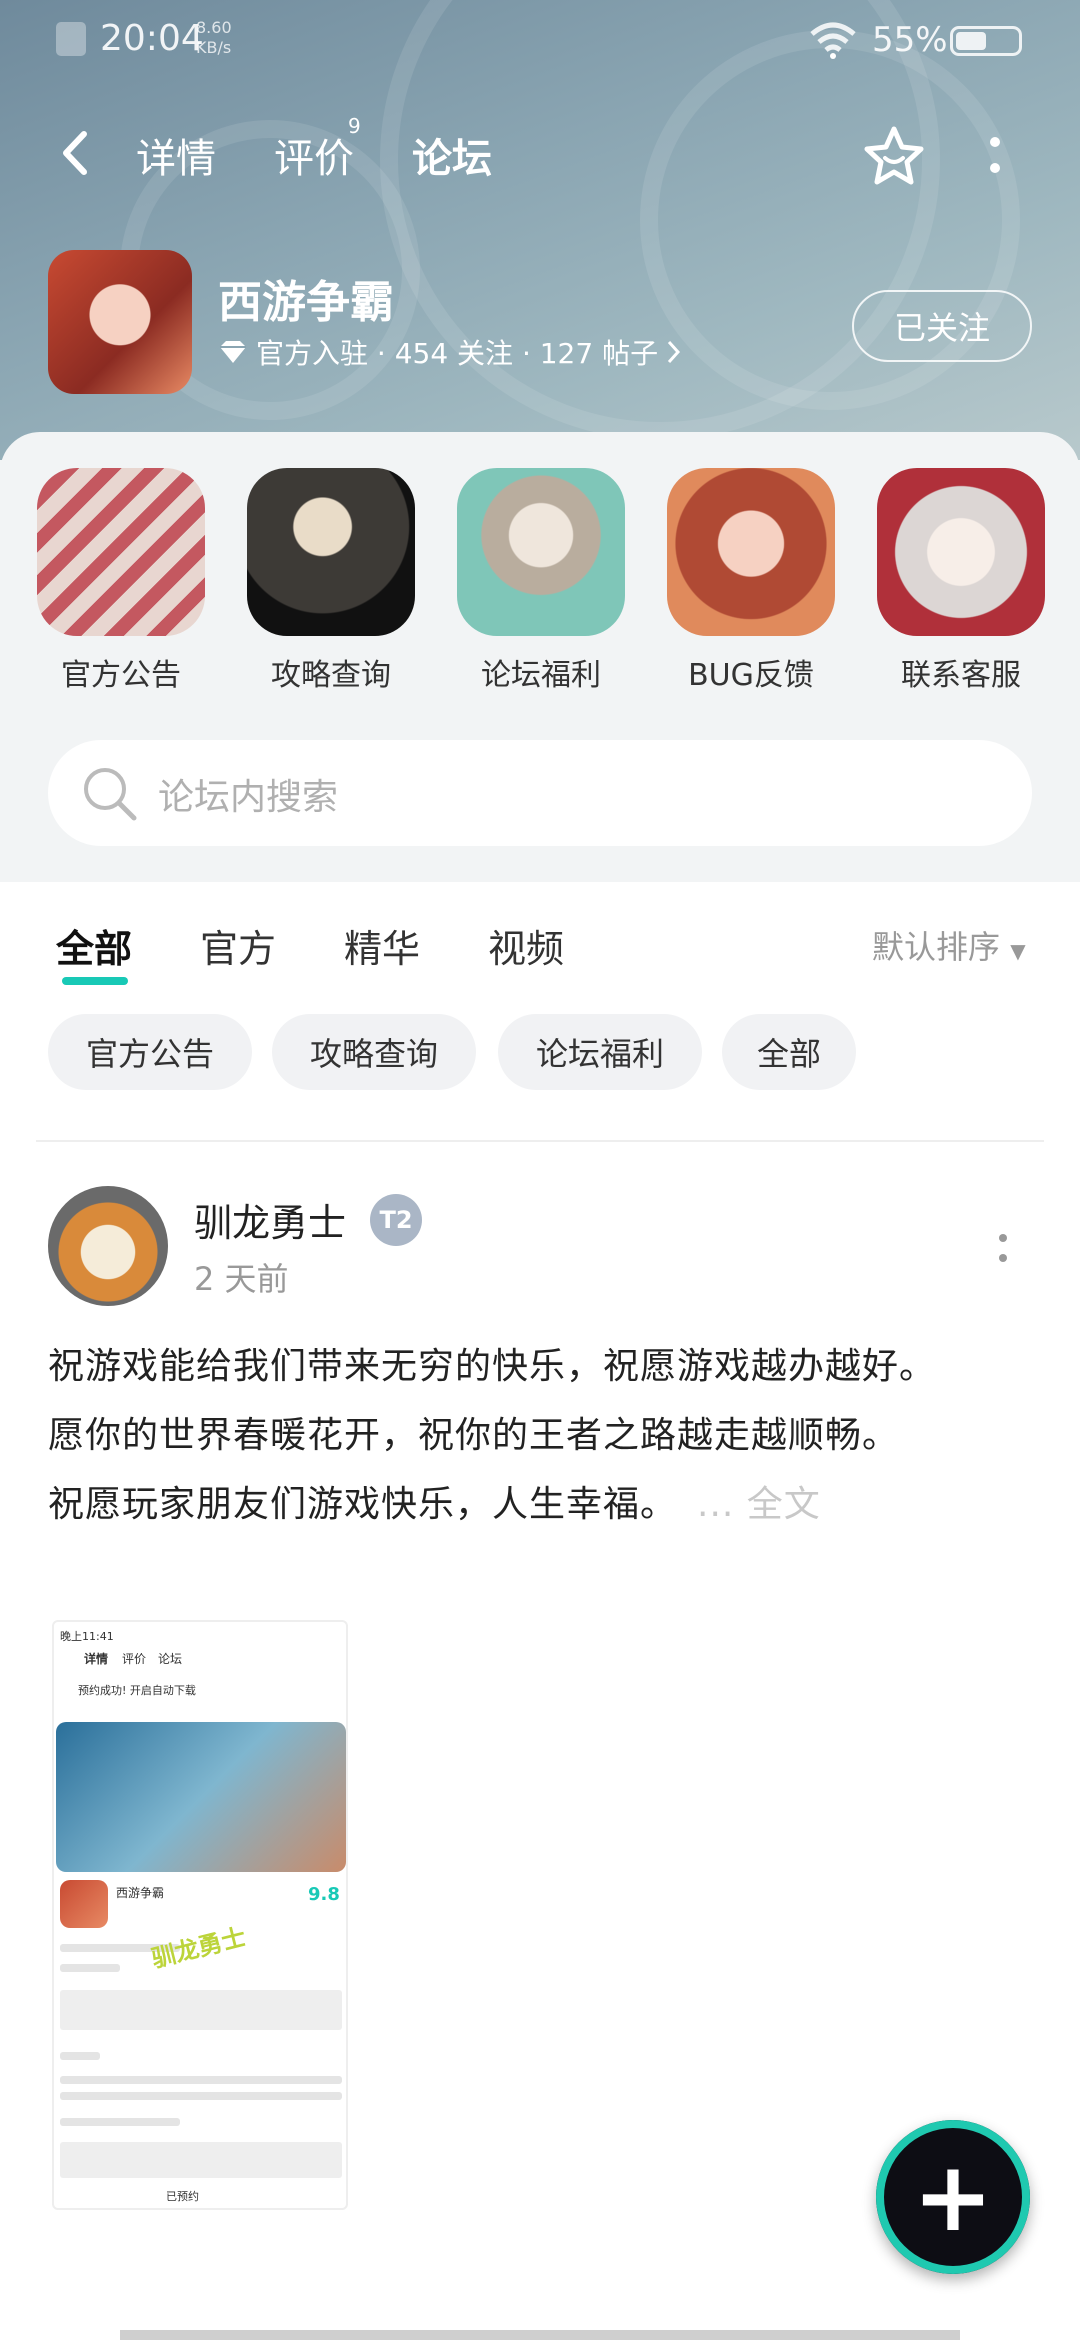 The height and width of the screenshot is (2340, 1080). Describe the element at coordinates (140, 1893) in the screenshot. I see `screenshot-game-name: 西游争霸` at that location.